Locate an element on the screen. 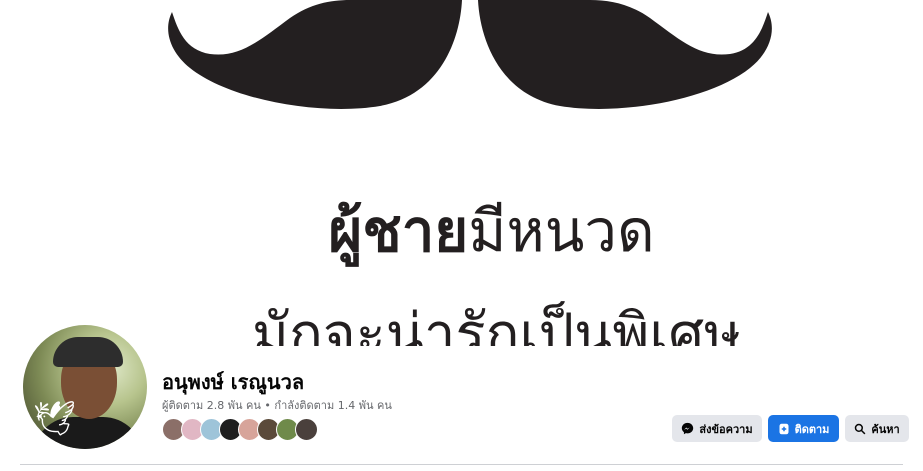  messenger-icon is located at coordinates (688, 428).